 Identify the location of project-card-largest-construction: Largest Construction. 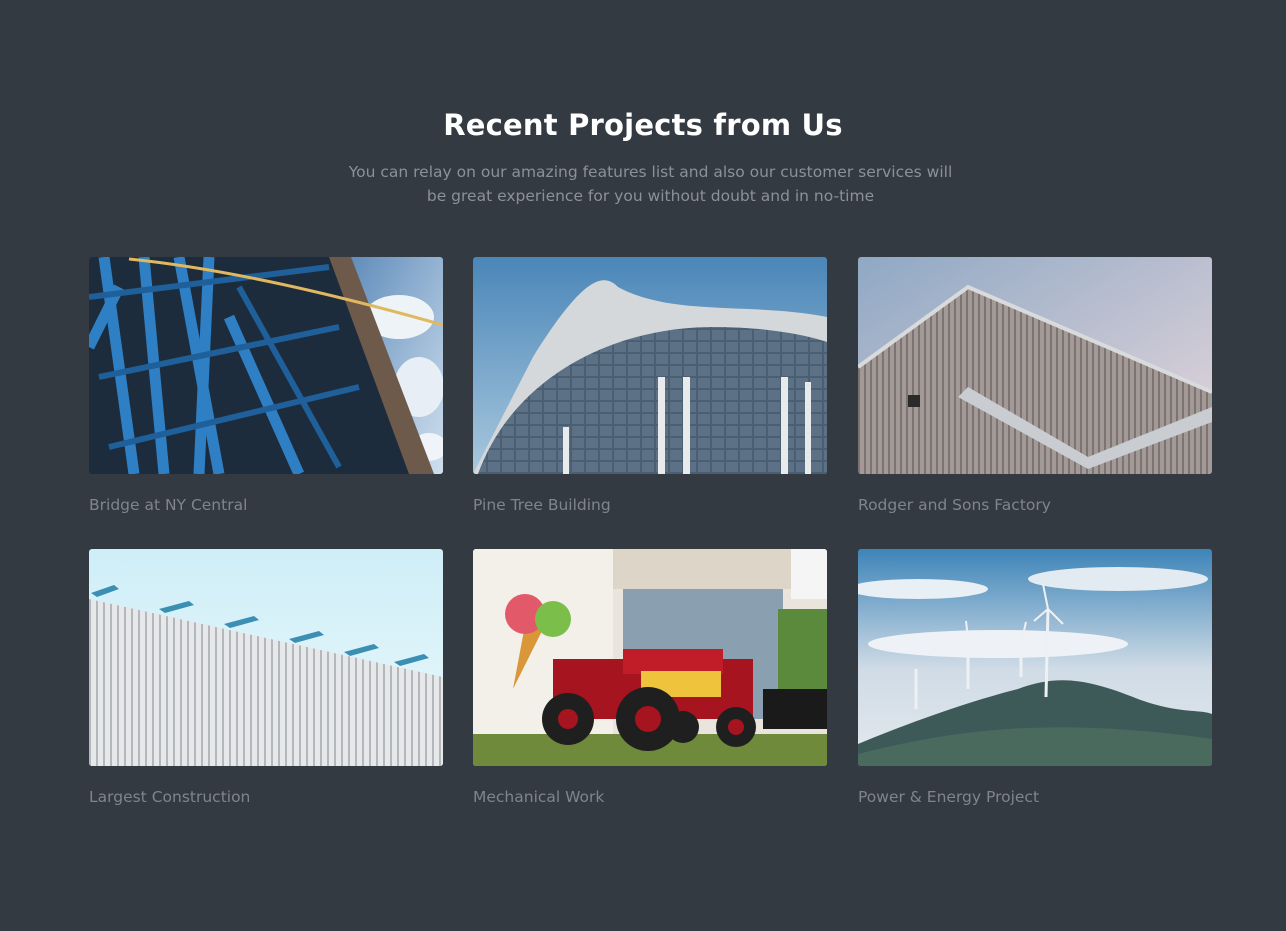
(266, 677).